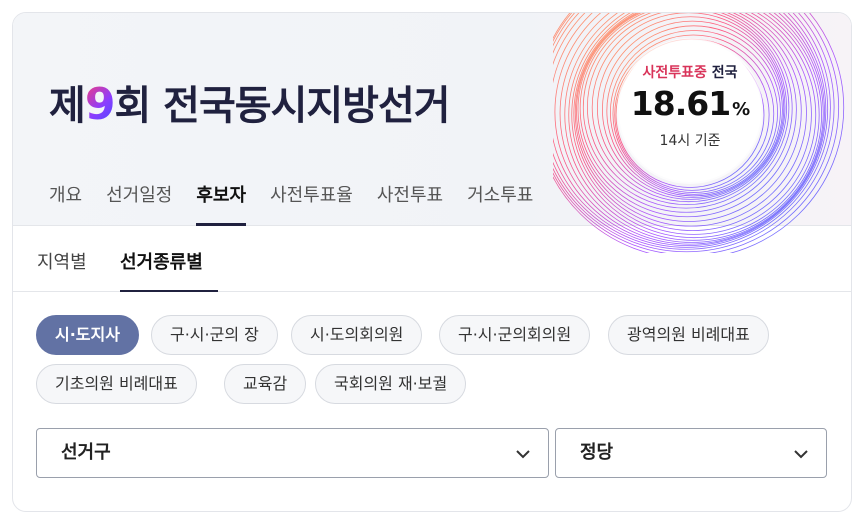 Image resolution: width=868 pixels, height=512 pixels. I want to click on chip-provincial-proportional: 광역의원 비례대표, so click(688, 335).